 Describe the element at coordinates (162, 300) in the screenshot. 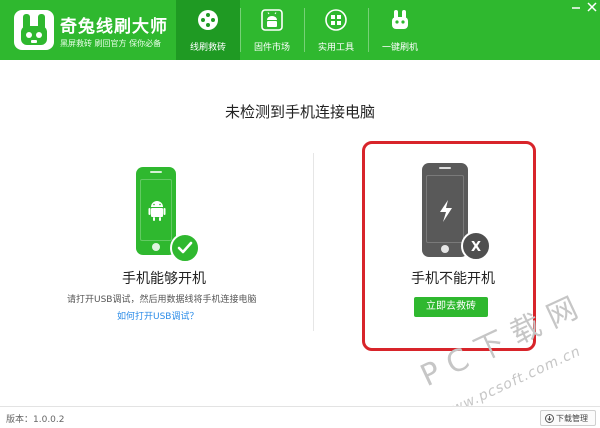

I see `left-card-description: 请打开USB调试，然后用数据线将手机连接电脑` at that location.